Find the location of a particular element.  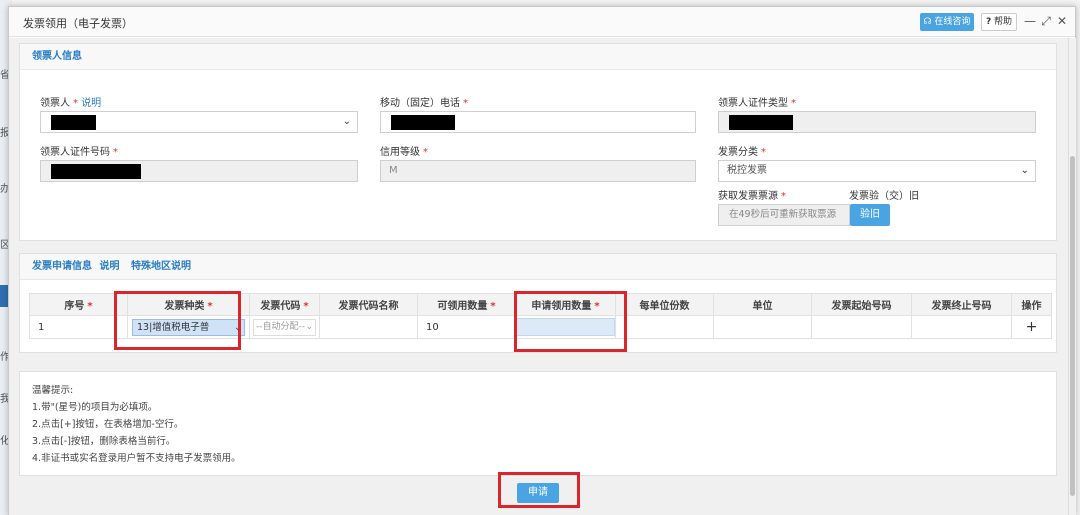

start-no-cell is located at coordinates (861, 327).